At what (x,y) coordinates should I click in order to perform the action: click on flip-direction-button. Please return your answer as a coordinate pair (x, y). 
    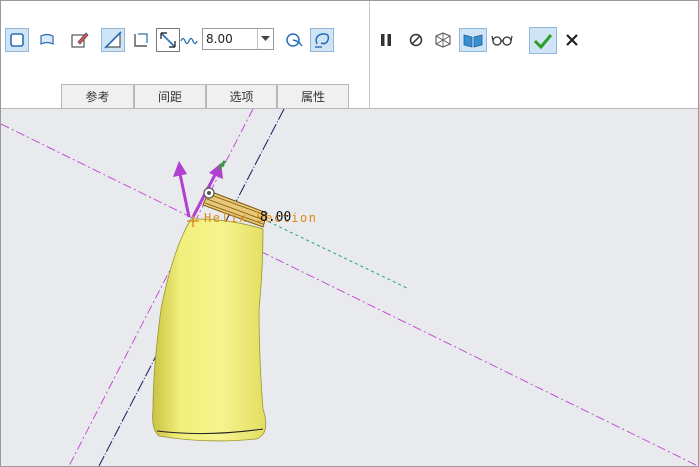
    Looking at the image, I should click on (168, 40).